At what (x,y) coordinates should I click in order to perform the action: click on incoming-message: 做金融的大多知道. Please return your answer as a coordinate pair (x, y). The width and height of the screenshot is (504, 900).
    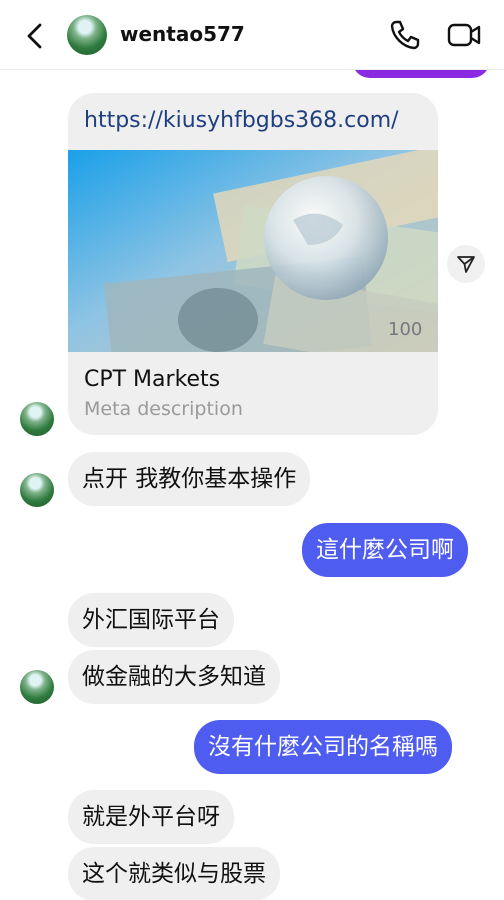
    Looking at the image, I should click on (174, 677).